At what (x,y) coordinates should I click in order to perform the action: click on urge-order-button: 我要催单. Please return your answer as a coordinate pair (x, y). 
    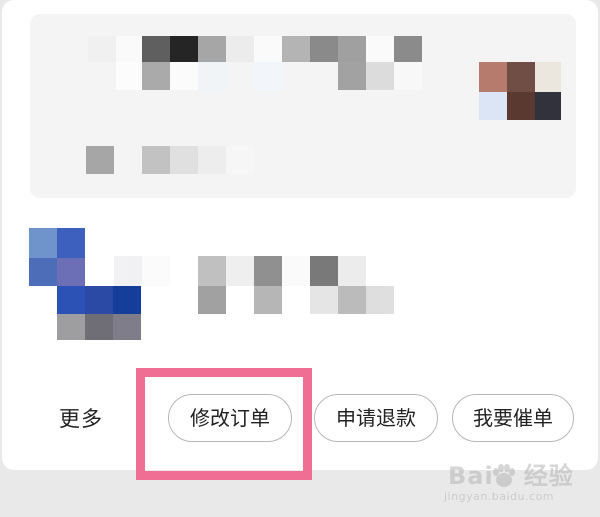
    Looking at the image, I should click on (513, 418).